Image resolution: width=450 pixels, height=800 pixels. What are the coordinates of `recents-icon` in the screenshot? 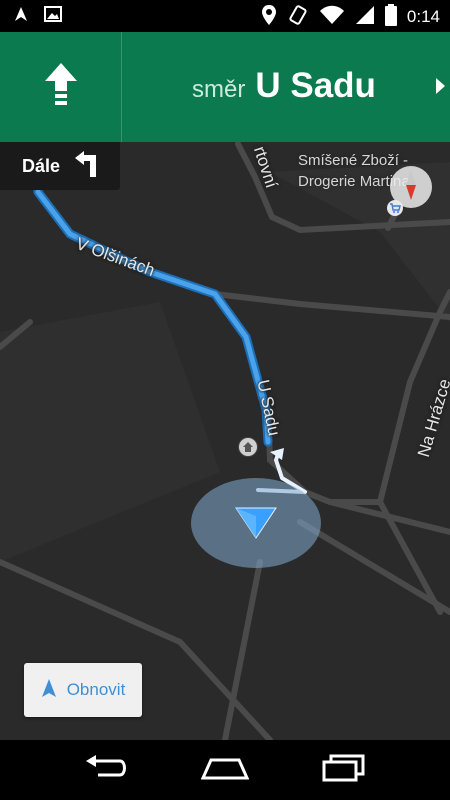 It's located at (344, 770).